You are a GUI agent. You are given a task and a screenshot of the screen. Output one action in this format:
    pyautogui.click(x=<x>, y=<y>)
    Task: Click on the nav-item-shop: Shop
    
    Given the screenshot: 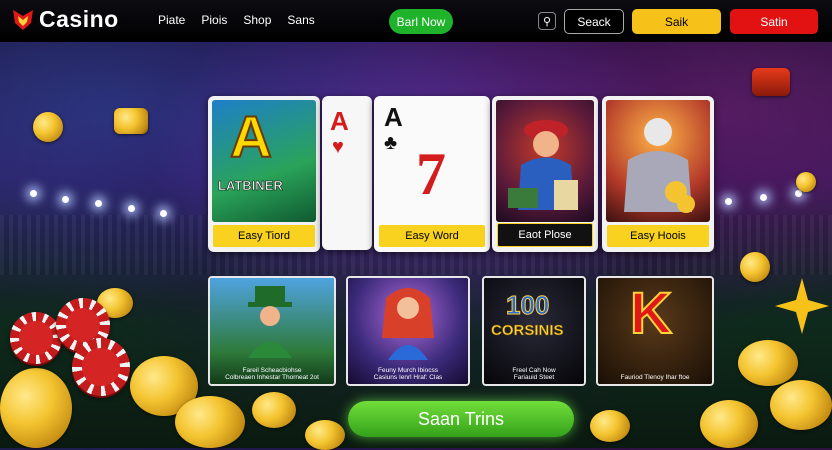 What is the action you would take?
    pyautogui.click(x=257, y=20)
    